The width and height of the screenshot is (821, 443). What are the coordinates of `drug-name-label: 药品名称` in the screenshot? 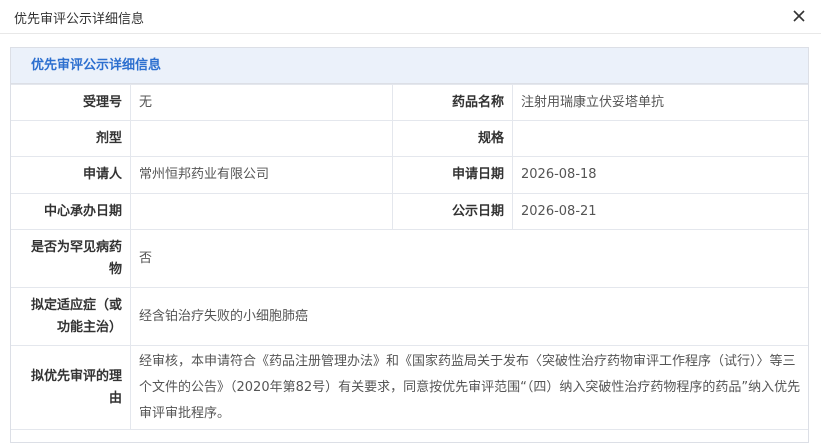 It's located at (452, 102).